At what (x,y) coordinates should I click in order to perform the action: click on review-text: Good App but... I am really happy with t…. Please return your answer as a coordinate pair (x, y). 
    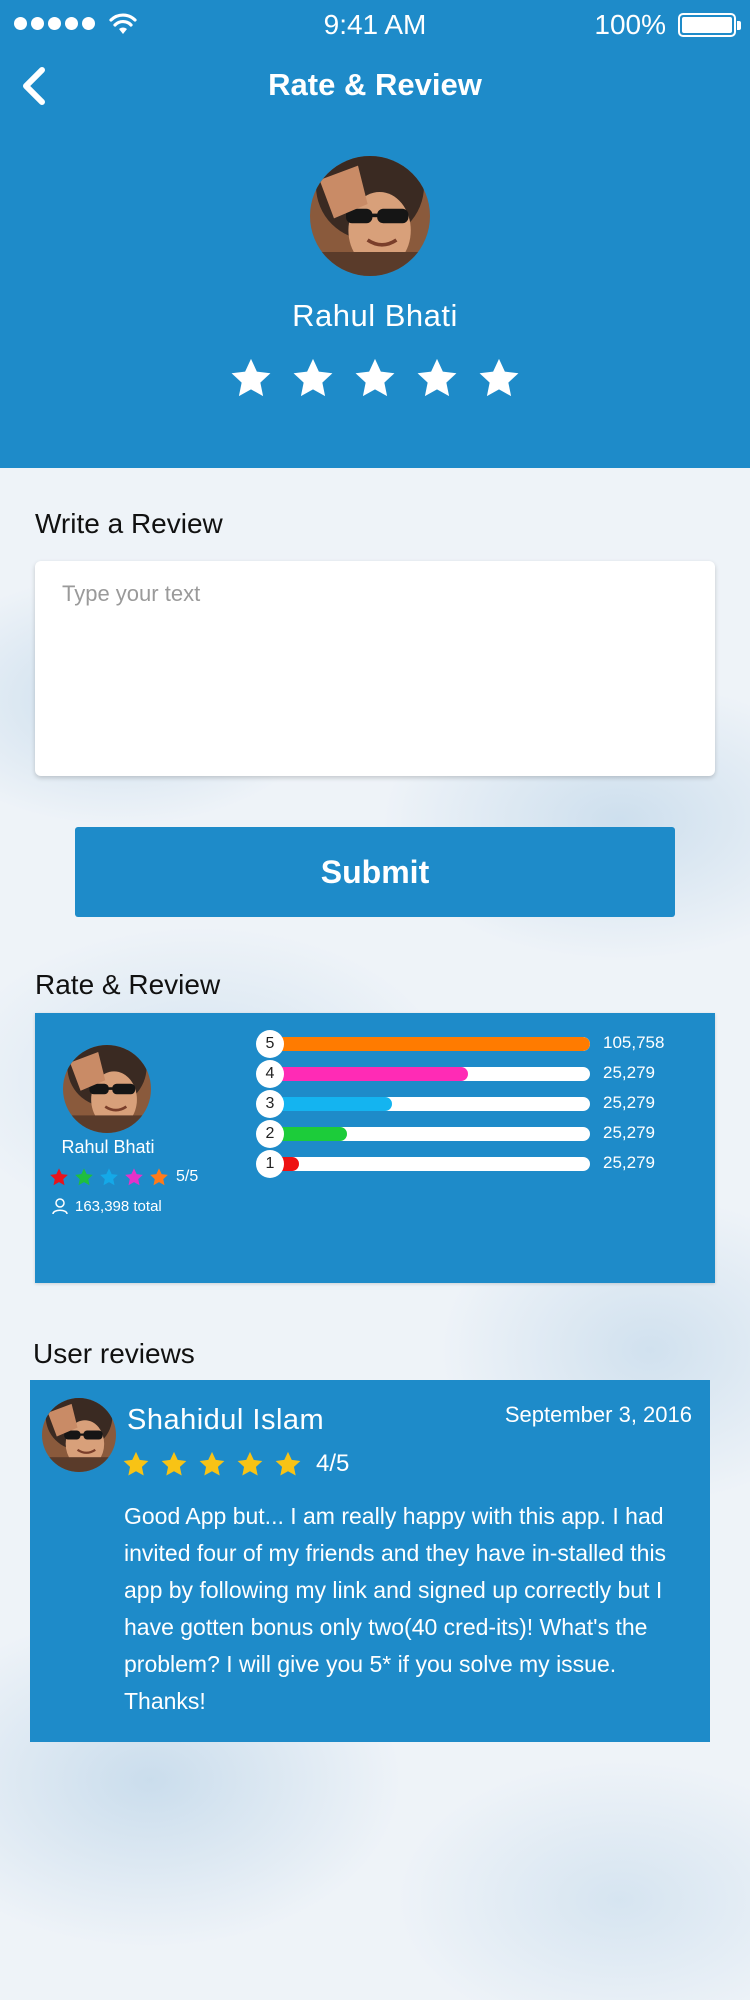
    Looking at the image, I should click on (395, 1608).